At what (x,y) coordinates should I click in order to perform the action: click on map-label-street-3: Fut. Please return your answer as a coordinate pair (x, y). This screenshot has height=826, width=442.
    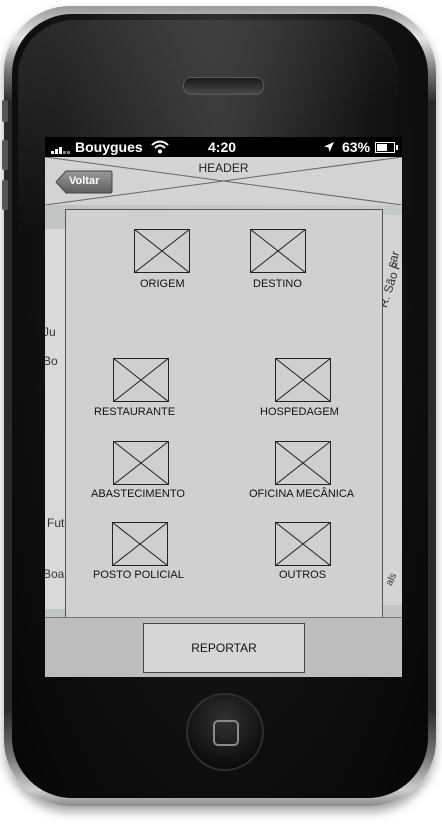
    Looking at the image, I should click on (56, 523).